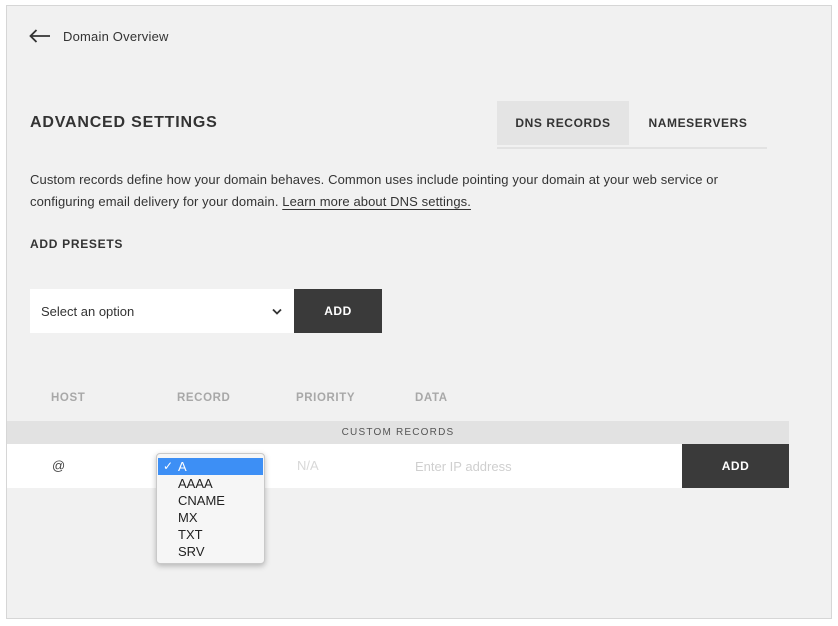 The width and height of the screenshot is (838, 626). What do you see at coordinates (210, 483) in the screenshot?
I see `record-option-aaaa: AAAA` at bounding box center [210, 483].